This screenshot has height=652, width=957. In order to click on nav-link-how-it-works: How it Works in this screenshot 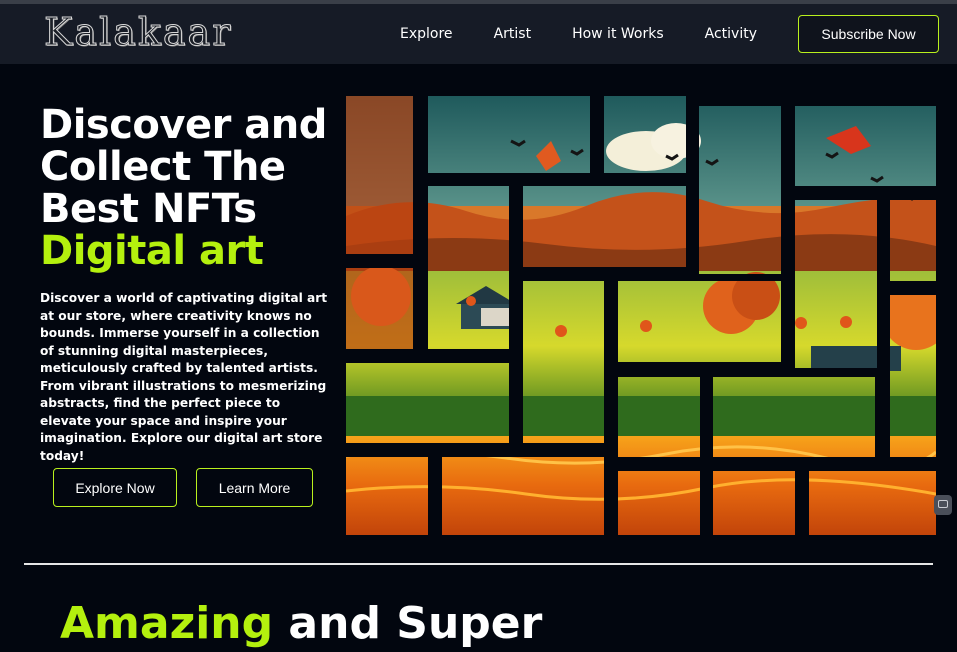, I will do `click(618, 34)`.